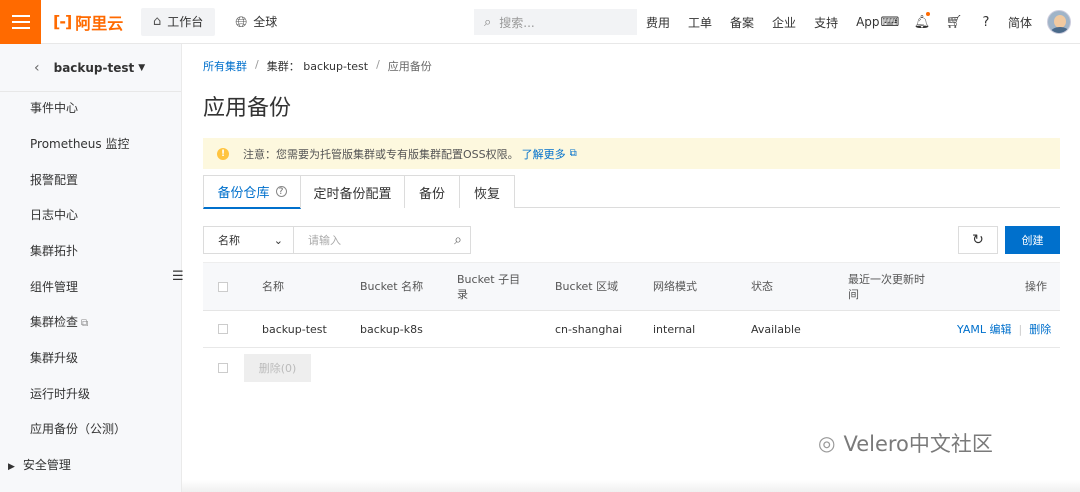 This screenshot has height=492, width=1080. I want to click on nav-app: App, so click(867, 22).